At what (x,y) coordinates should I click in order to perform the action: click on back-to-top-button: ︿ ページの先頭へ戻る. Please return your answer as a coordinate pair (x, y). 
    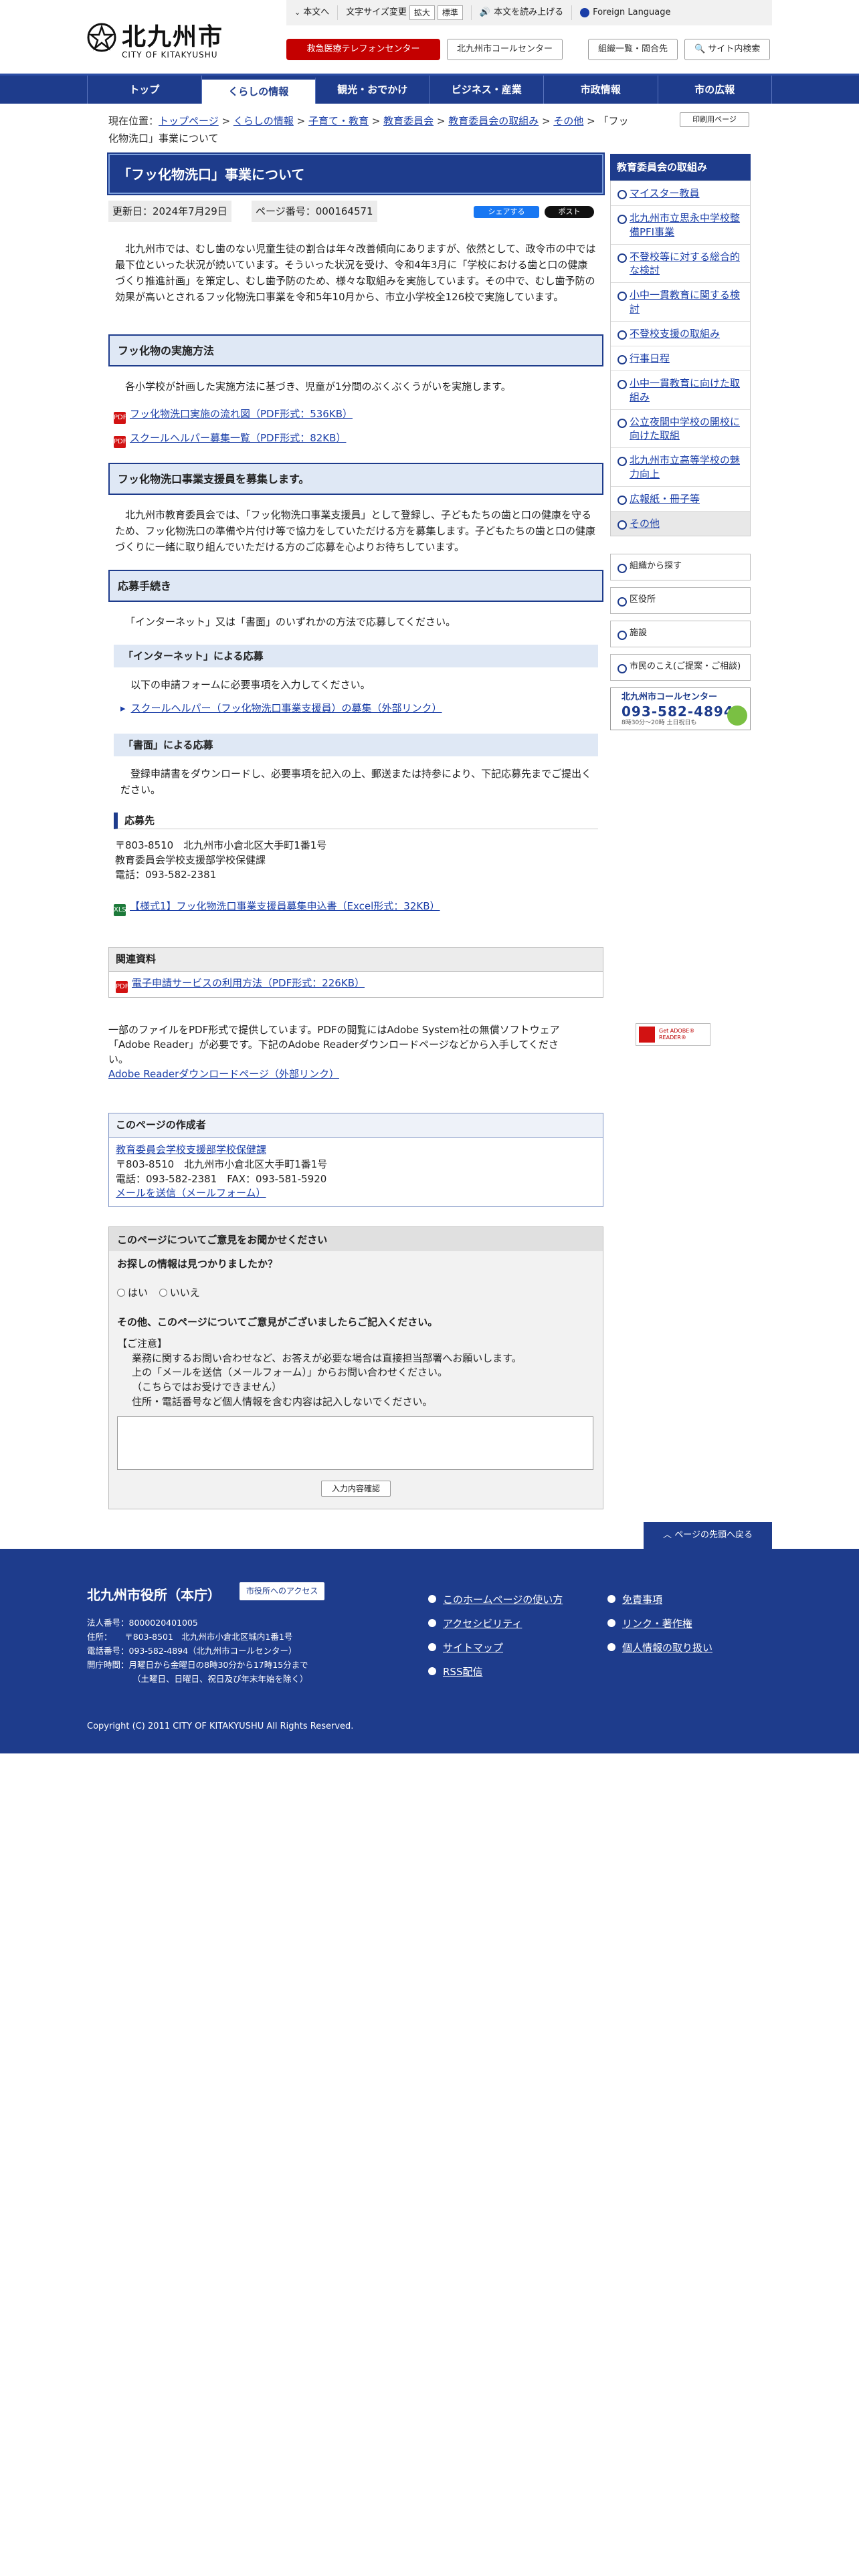
    Looking at the image, I should click on (708, 1535).